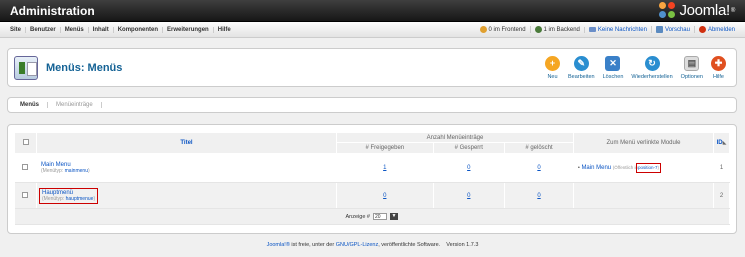  I want to click on refresh-icon: ↻, so click(652, 63).